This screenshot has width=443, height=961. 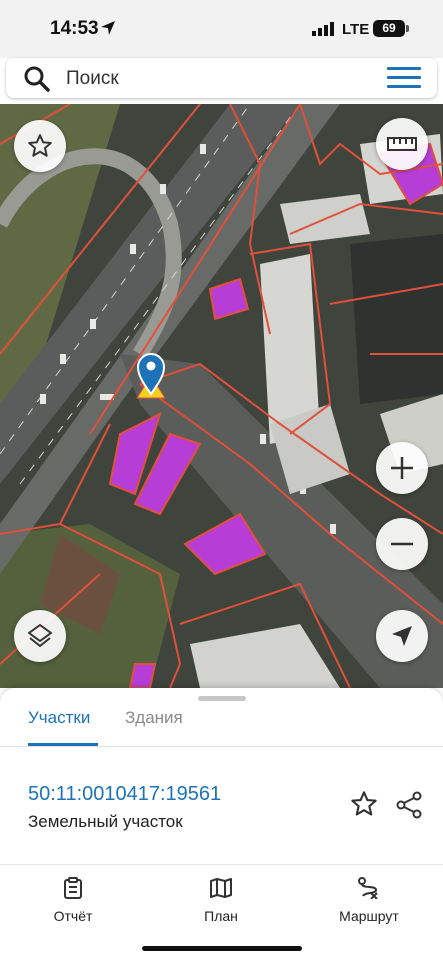 I want to click on tab-buildings: Здания, so click(x=154, y=718).